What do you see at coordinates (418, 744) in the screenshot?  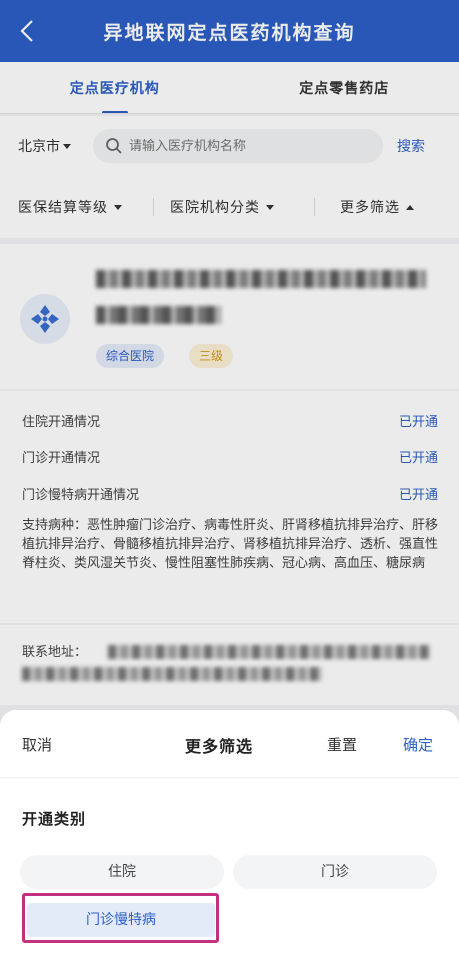 I see `confirm-button: 确定` at bounding box center [418, 744].